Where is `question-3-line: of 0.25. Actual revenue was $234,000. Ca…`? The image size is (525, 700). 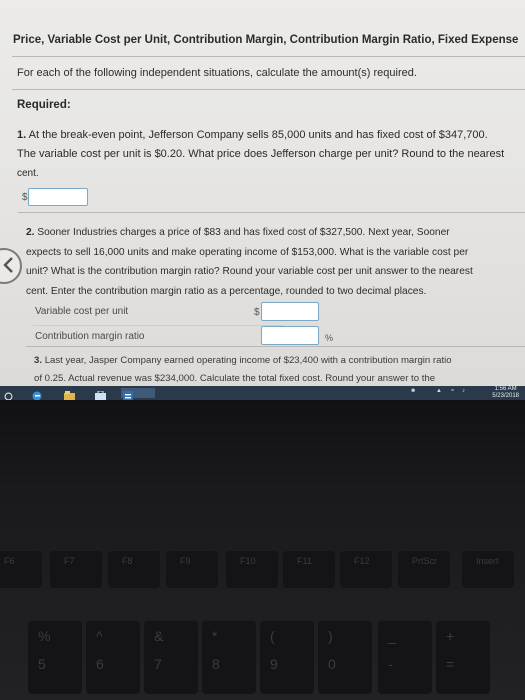 question-3-line: of 0.25. Actual revenue was $234,000. Ca… is located at coordinates (235, 378).